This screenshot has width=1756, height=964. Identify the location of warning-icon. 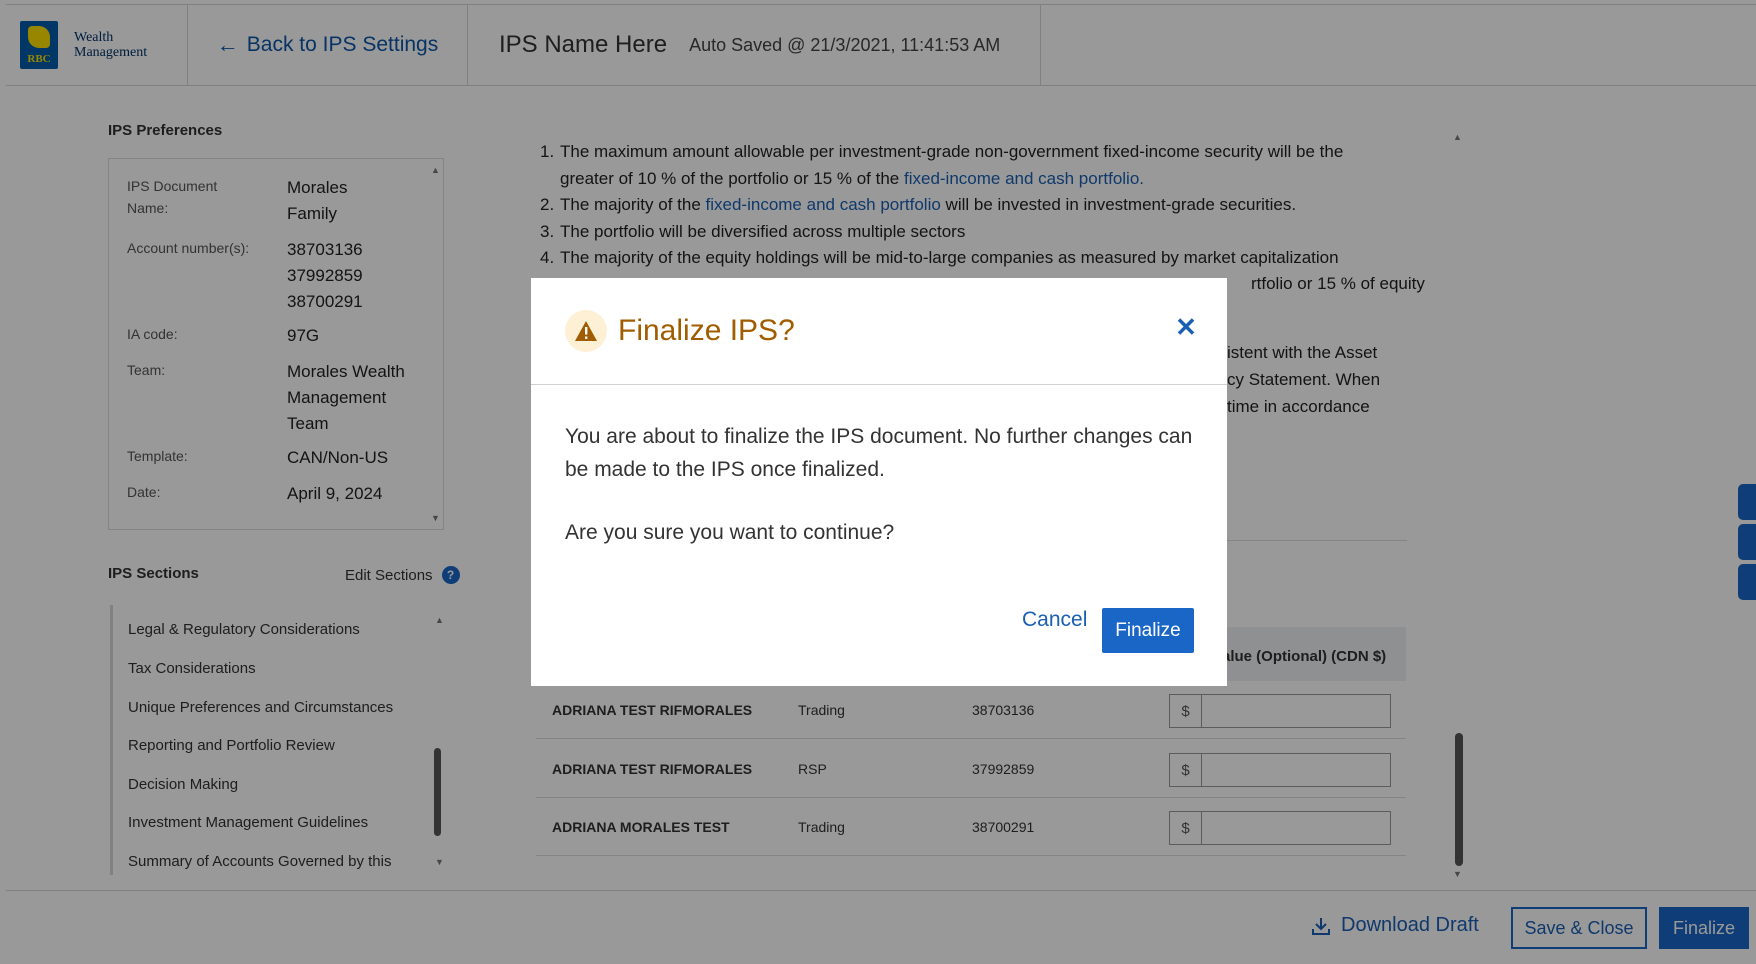
(586, 331).